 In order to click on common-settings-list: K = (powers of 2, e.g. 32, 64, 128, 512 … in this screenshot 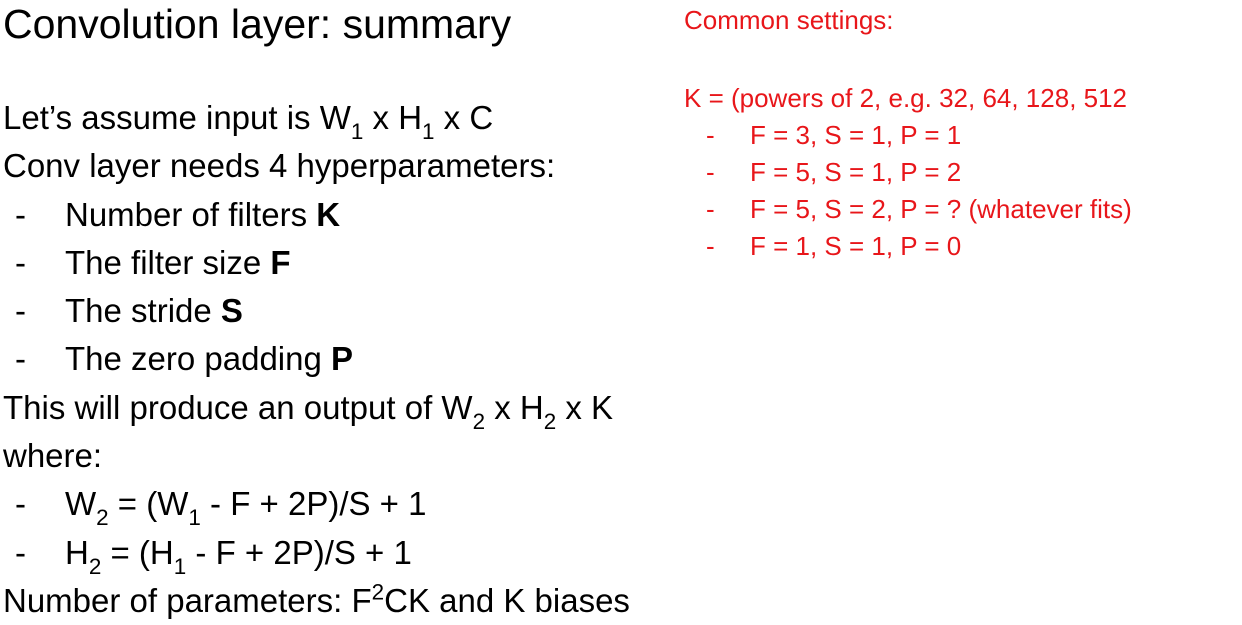, I will do `click(908, 172)`.